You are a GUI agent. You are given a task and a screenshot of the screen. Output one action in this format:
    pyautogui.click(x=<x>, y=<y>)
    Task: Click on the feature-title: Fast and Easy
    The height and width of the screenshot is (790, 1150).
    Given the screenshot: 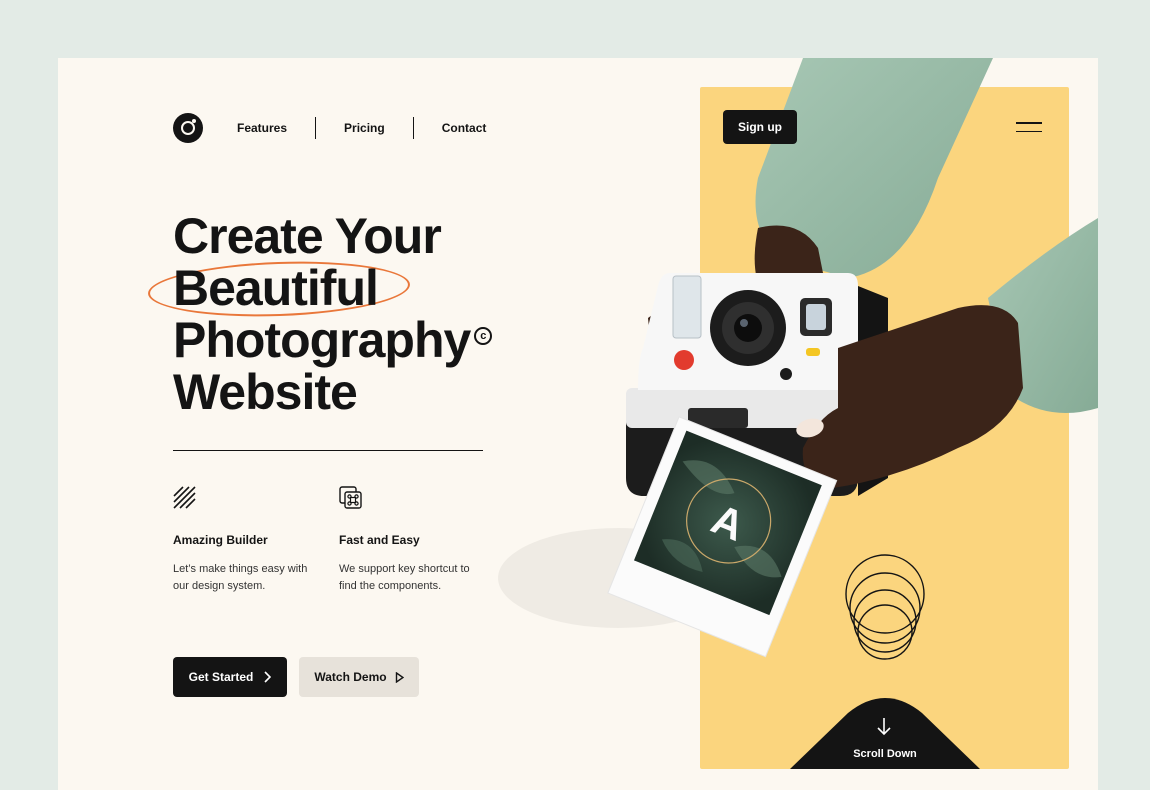 What is the action you would take?
    pyautogui.click(x=379, y=540)
    